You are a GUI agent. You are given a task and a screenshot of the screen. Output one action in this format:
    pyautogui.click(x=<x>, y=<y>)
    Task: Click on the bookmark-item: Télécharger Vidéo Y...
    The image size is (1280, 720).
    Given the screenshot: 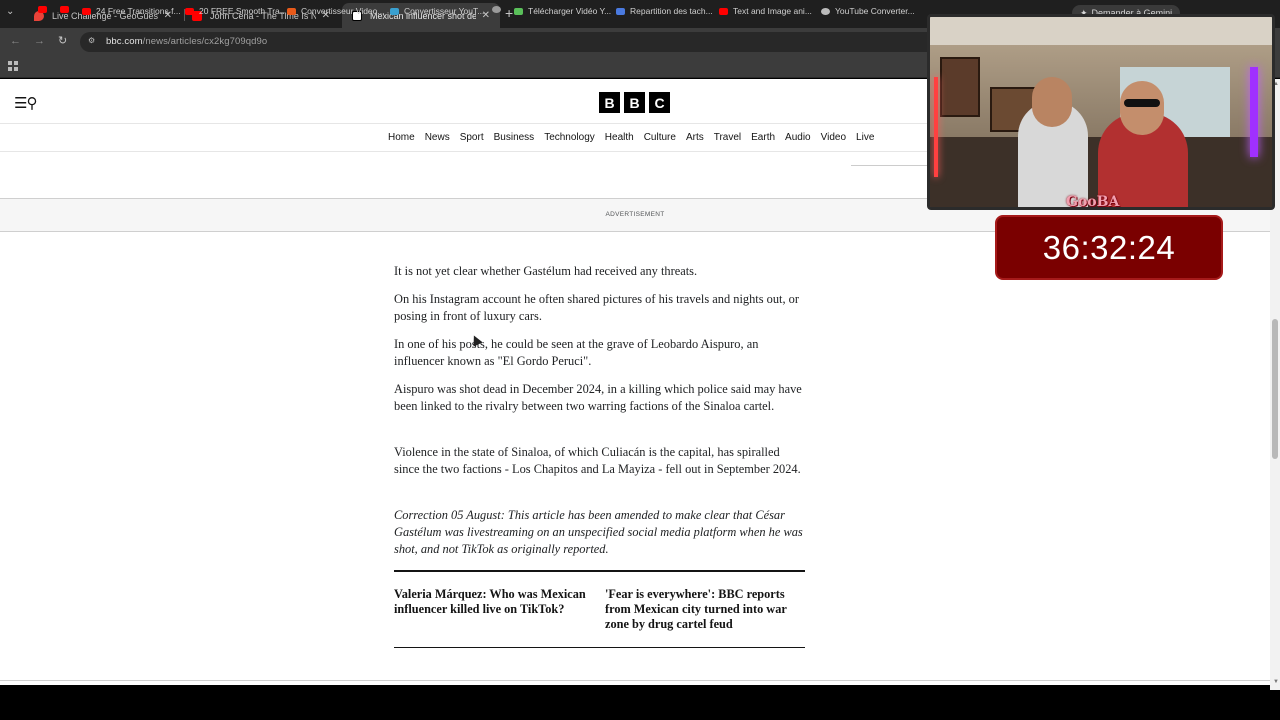 What is the action you would take?
    pyautogui.click(x=562, y=11)
    